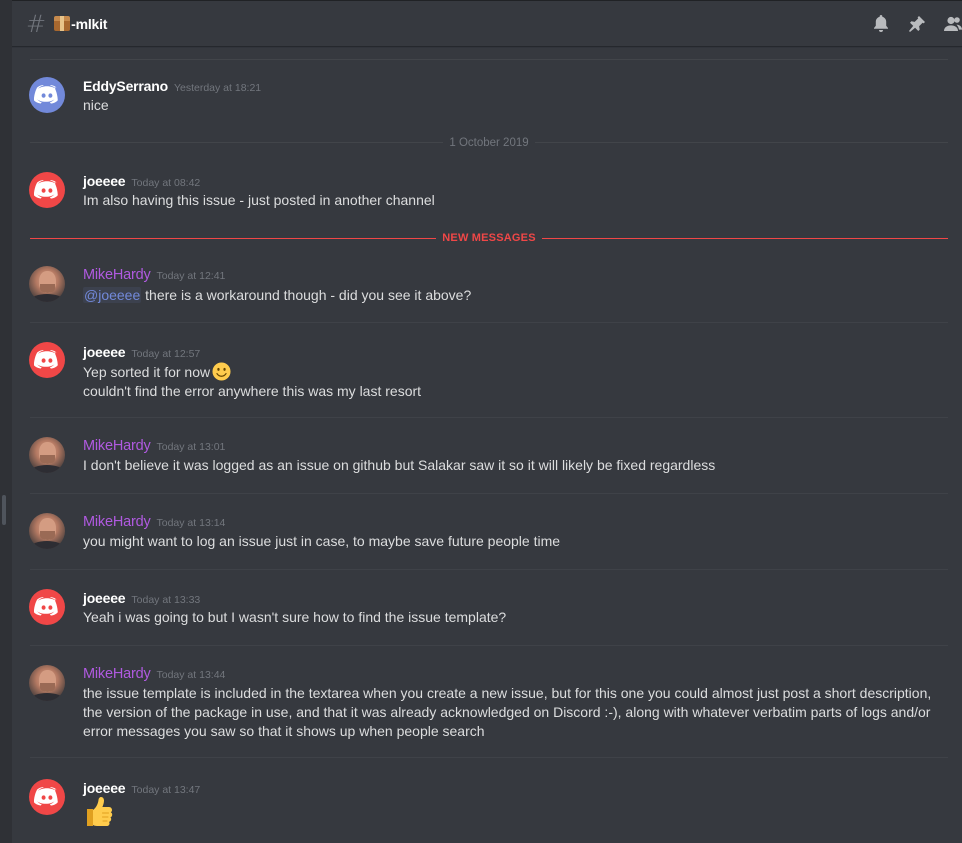  What do you see at coordinates (100, 811) in the screenshot?
I see `thumbs-up-icon` at bounding box center [100, 811].